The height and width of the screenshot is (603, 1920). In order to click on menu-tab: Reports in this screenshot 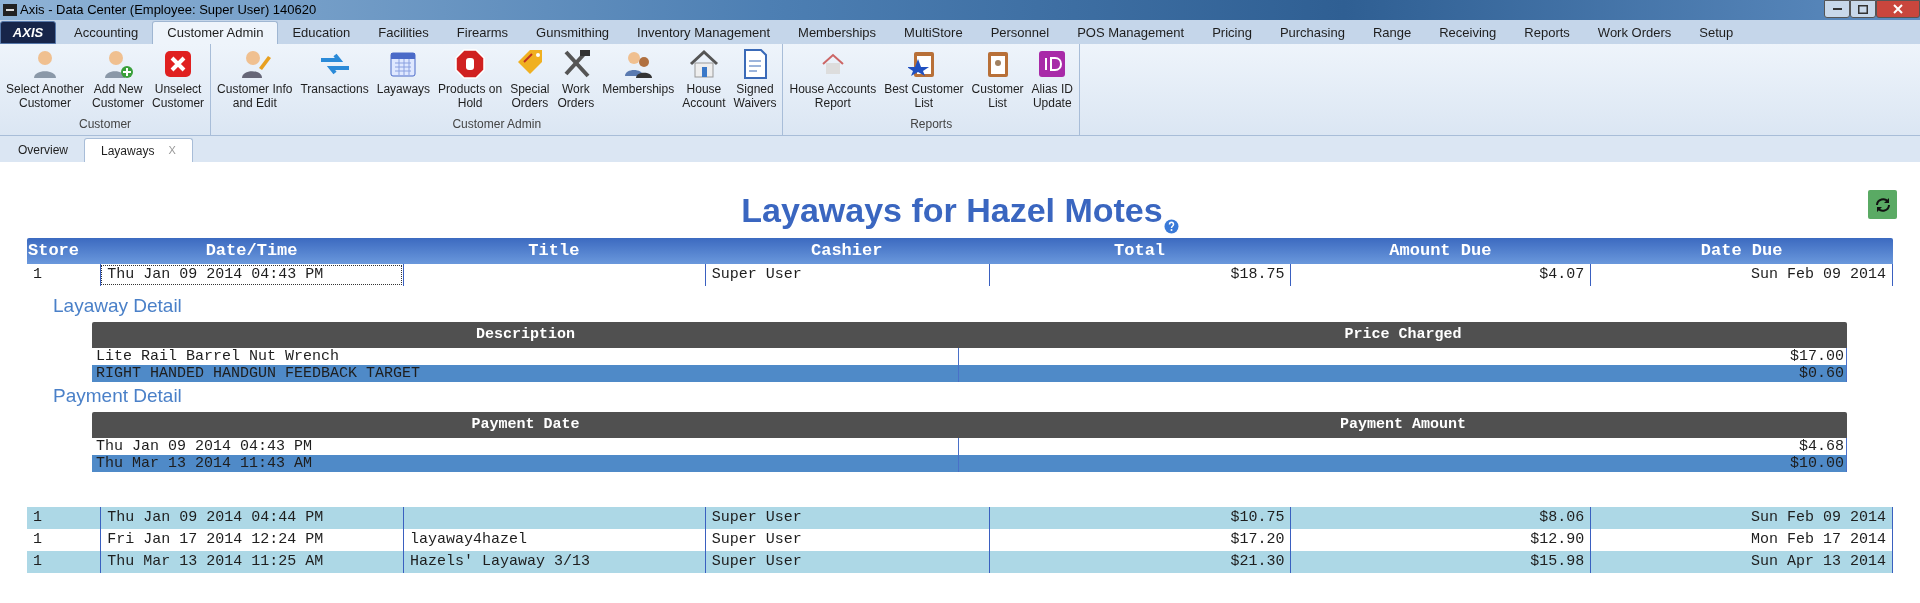, I will do `click(1547, 32)`.